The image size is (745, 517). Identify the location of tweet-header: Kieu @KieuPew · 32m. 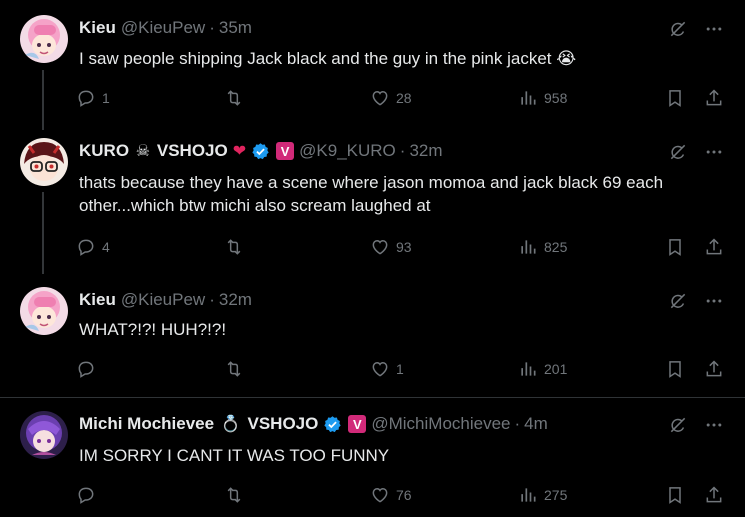
(165, 300).